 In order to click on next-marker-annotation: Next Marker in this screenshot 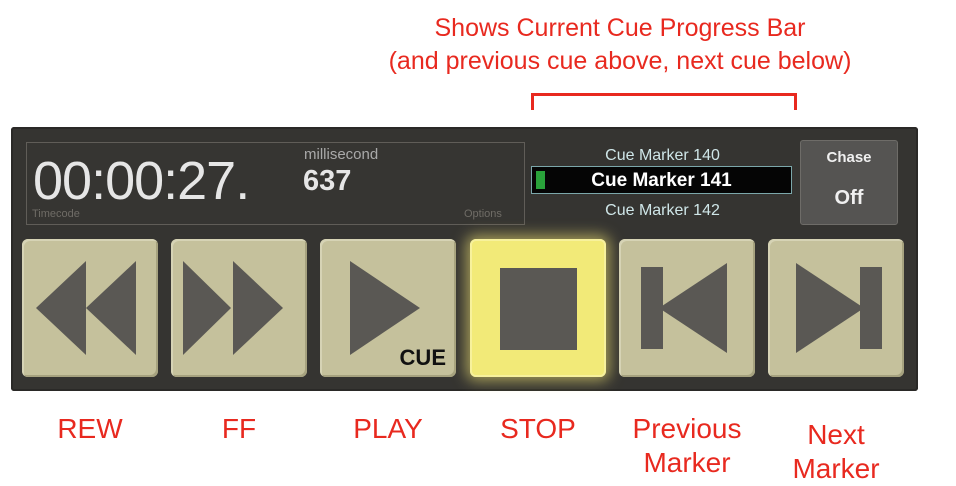, I will do `click(836, 452)`.